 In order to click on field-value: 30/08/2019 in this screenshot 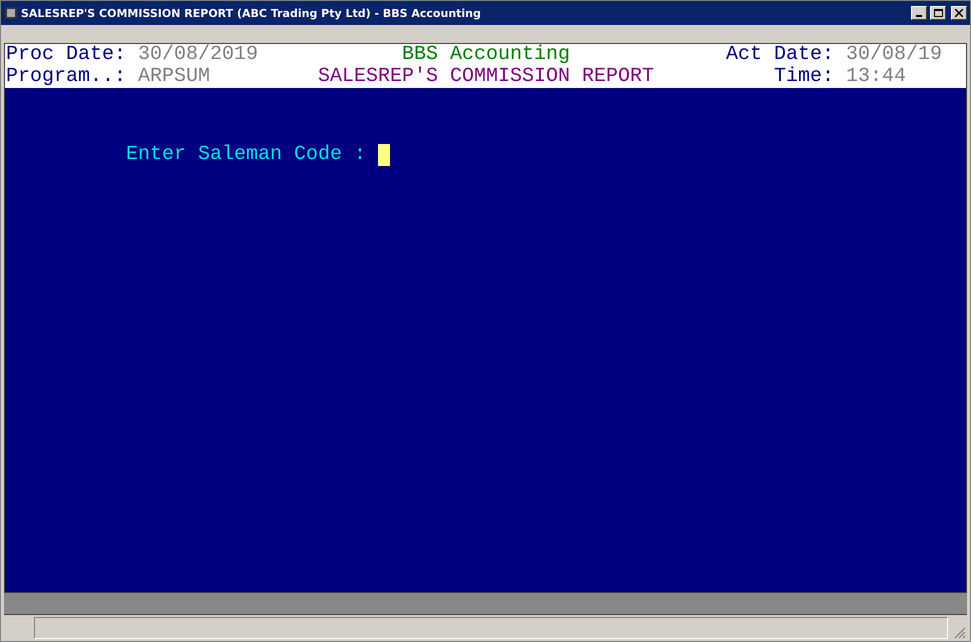, I will do `click(198, 55)`.